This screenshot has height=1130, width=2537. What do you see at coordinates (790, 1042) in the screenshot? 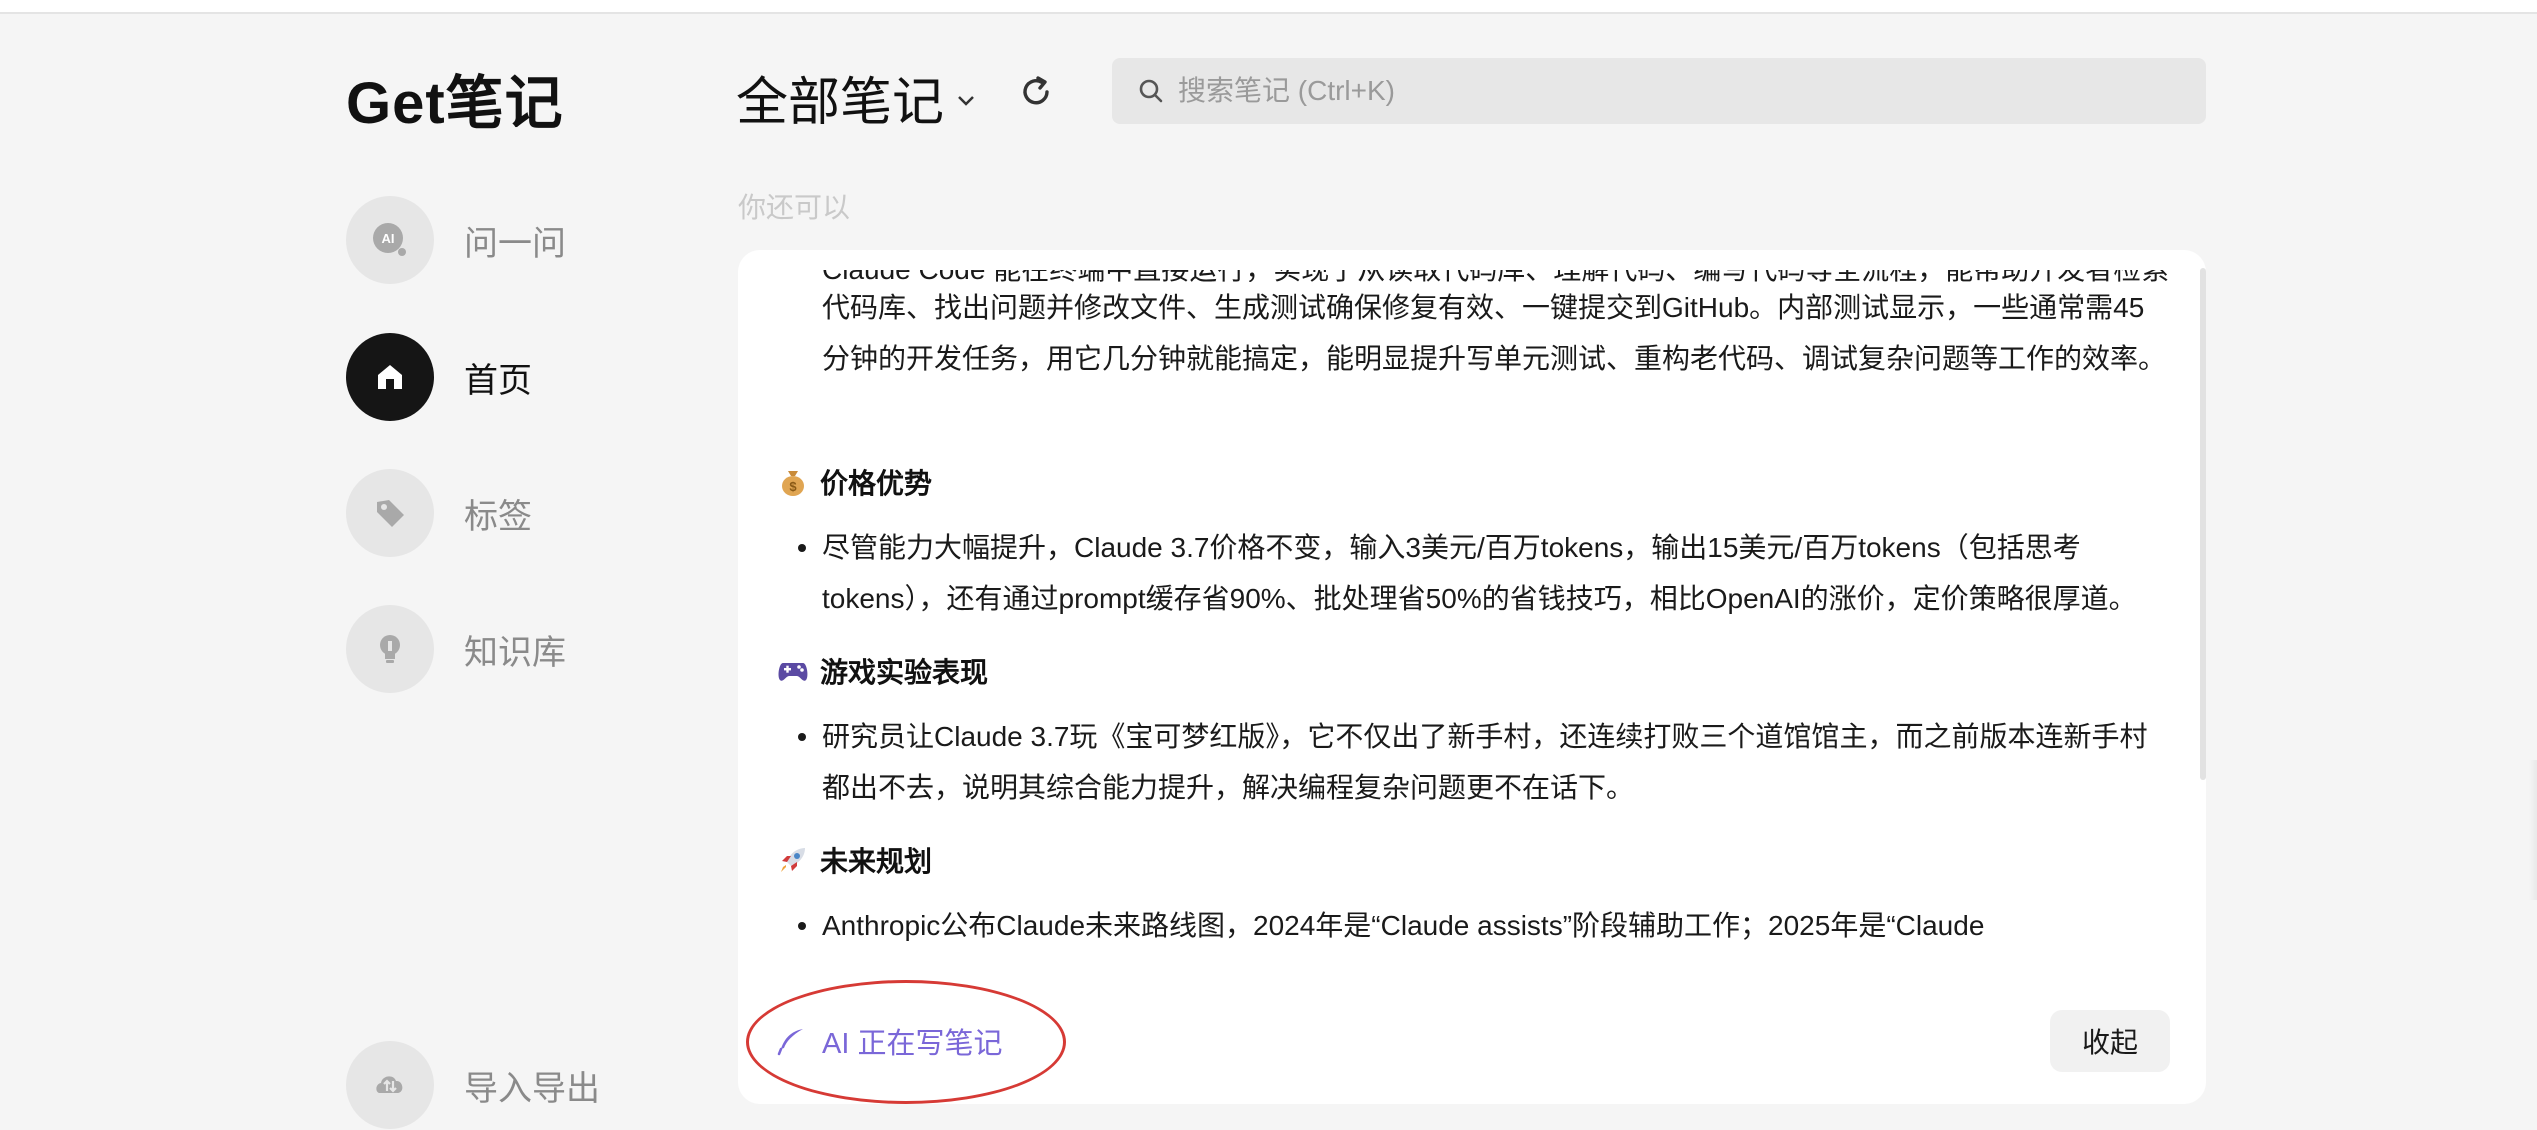
I see `quill-pen-icon` at bounding box center [790, 1042].